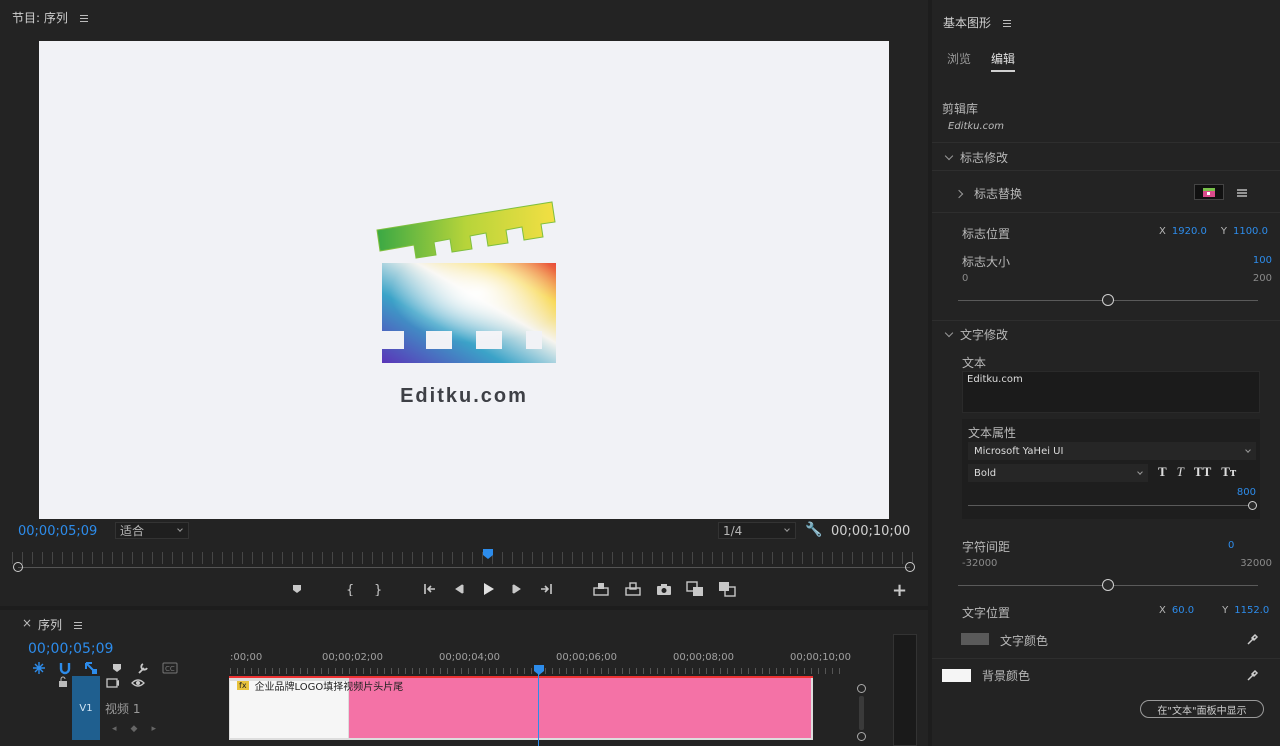 The width and height of the screenshot is (1280, 746). I want to click on ruler-label: 00;00;08;00, so click(704, 657).